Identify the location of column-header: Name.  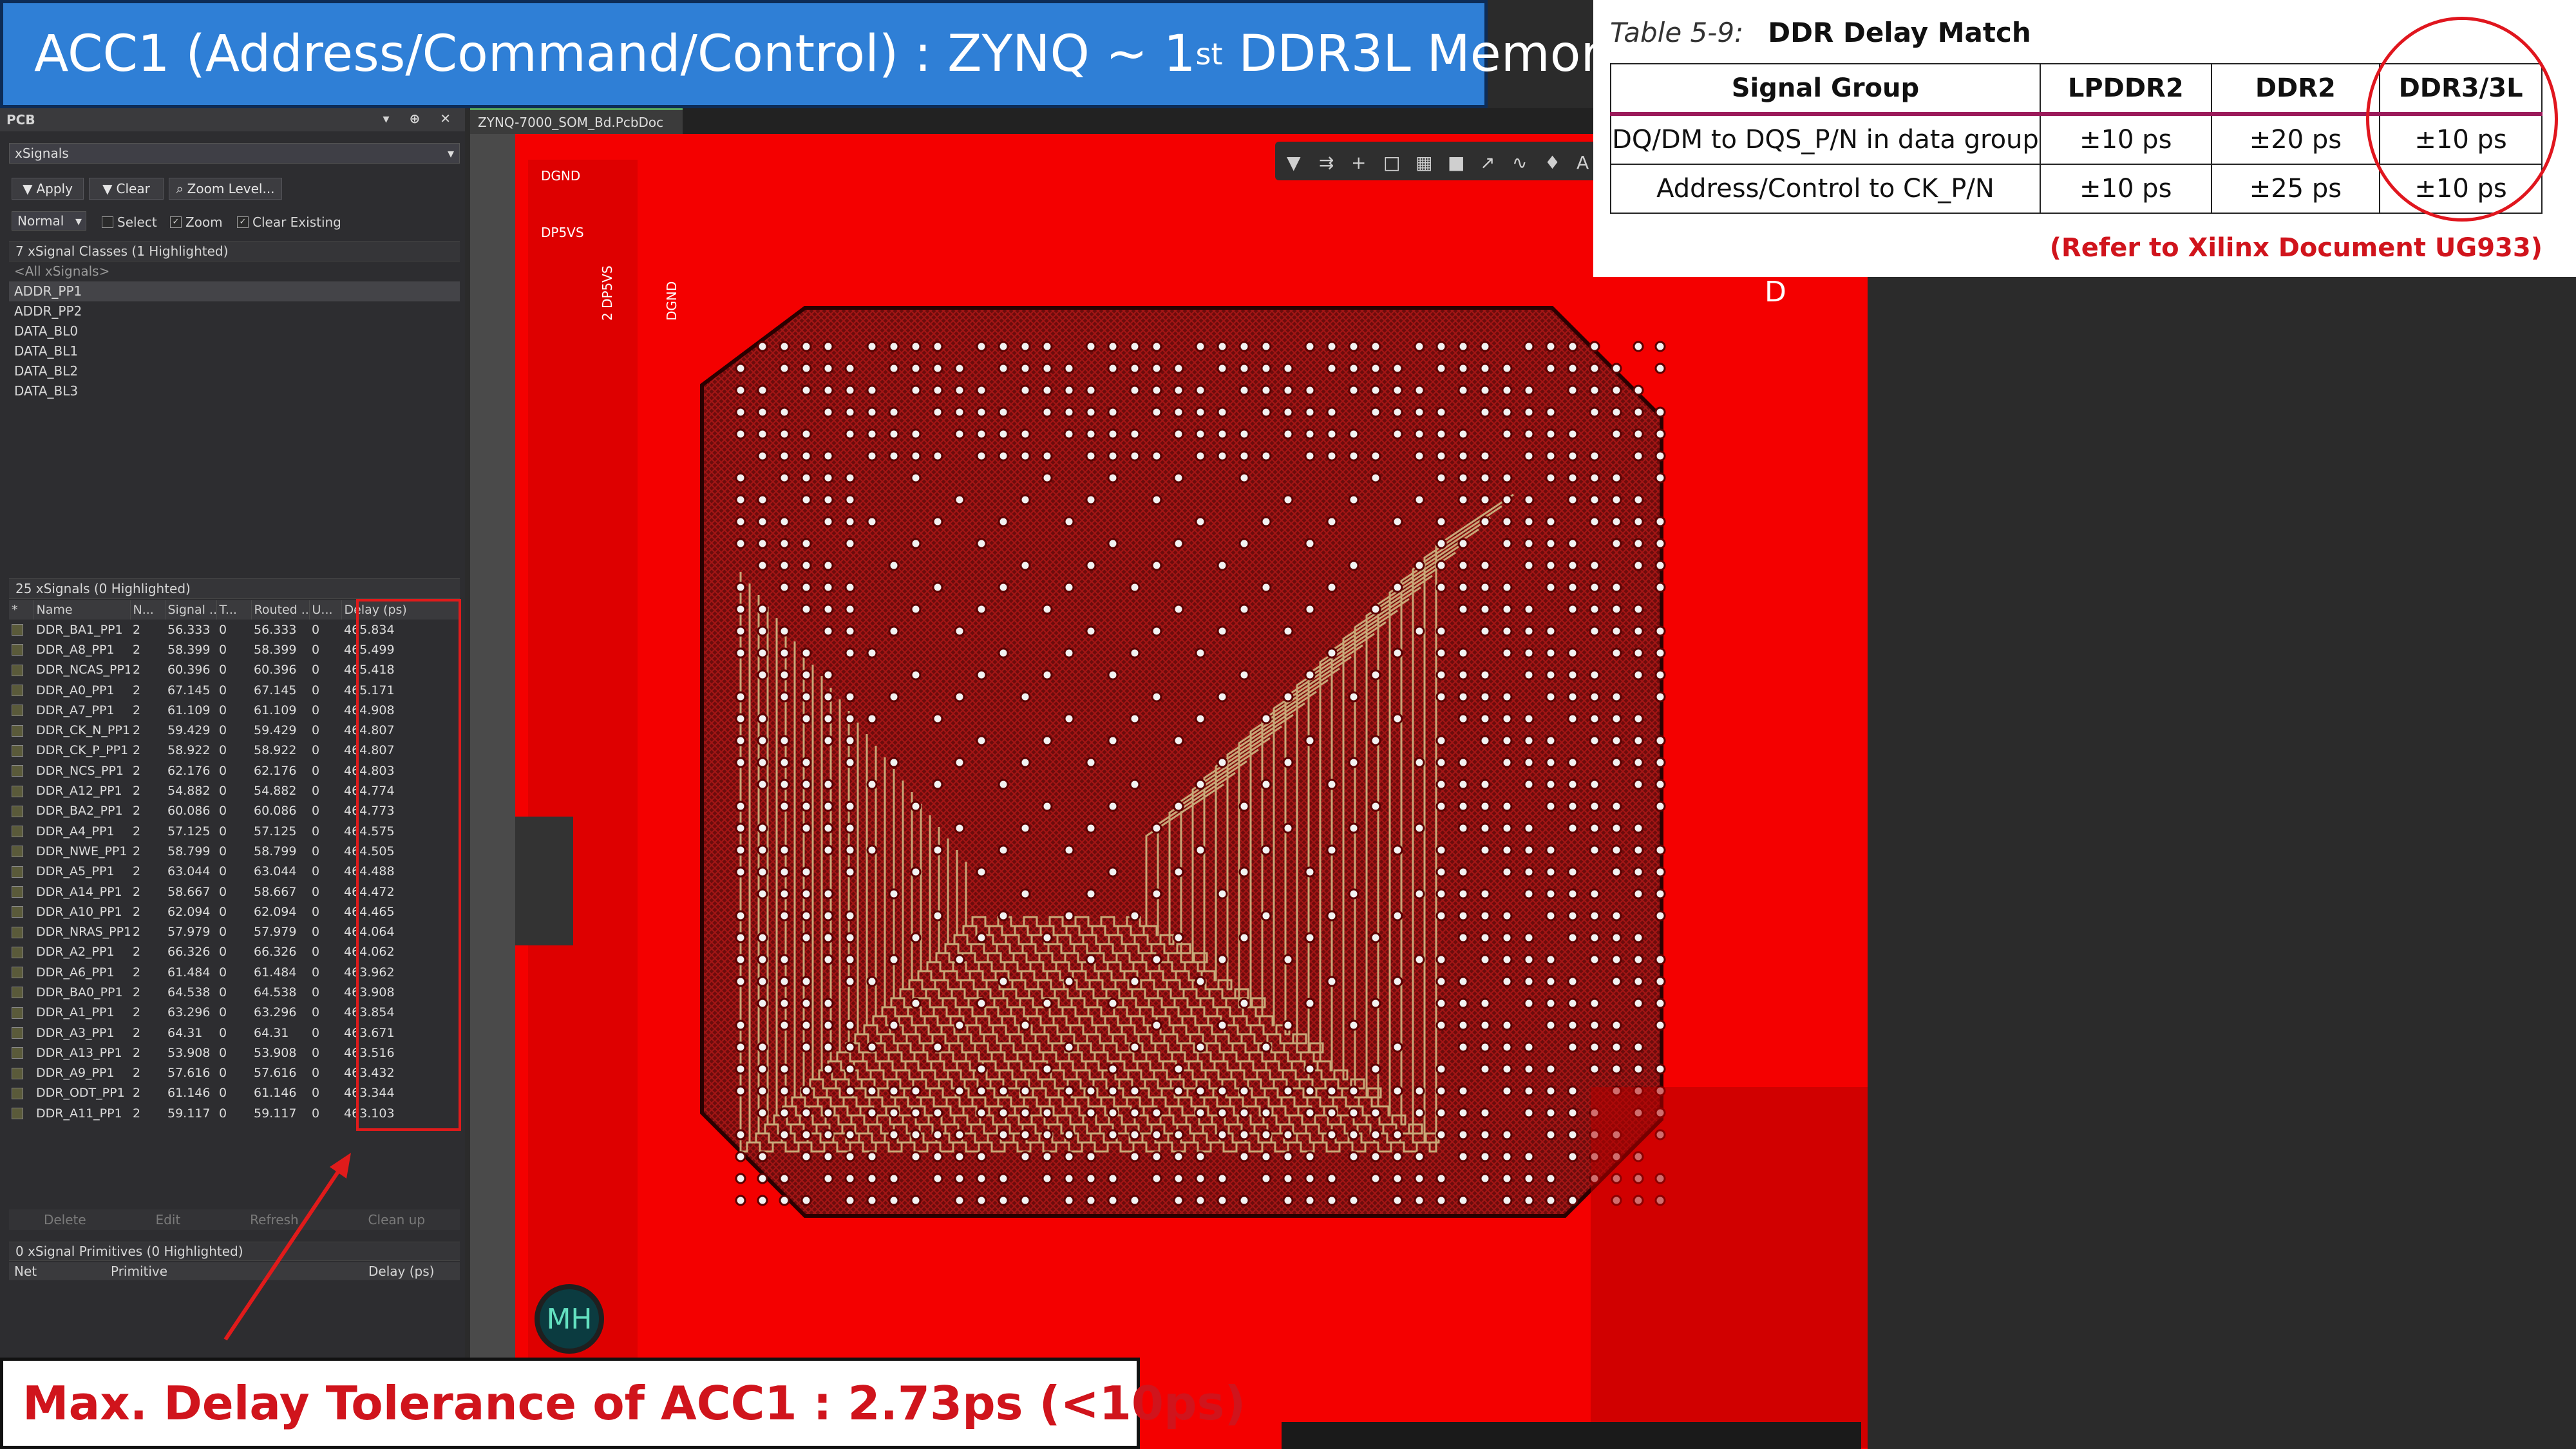
(82, 610).